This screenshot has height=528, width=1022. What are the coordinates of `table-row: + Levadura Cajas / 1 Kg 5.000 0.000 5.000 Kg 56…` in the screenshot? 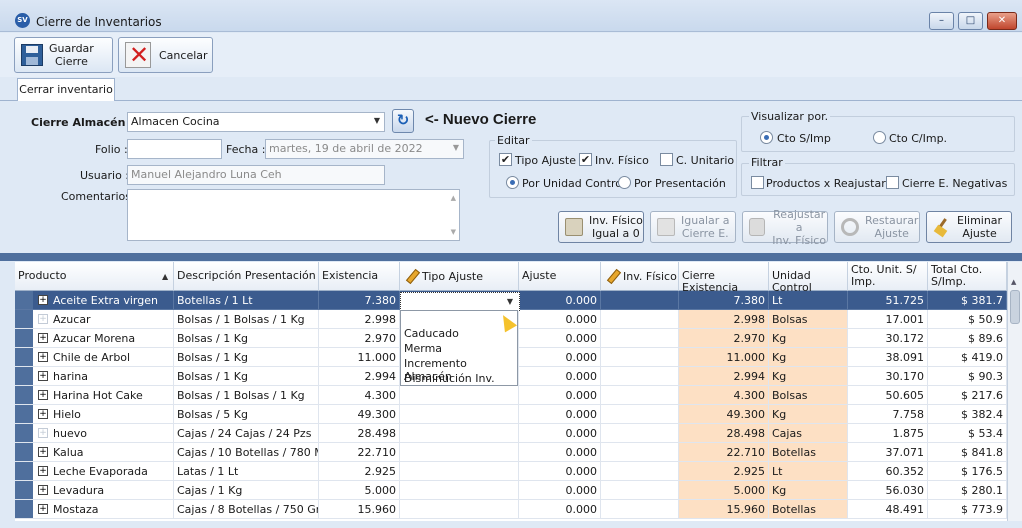 It's located at (511, 490).